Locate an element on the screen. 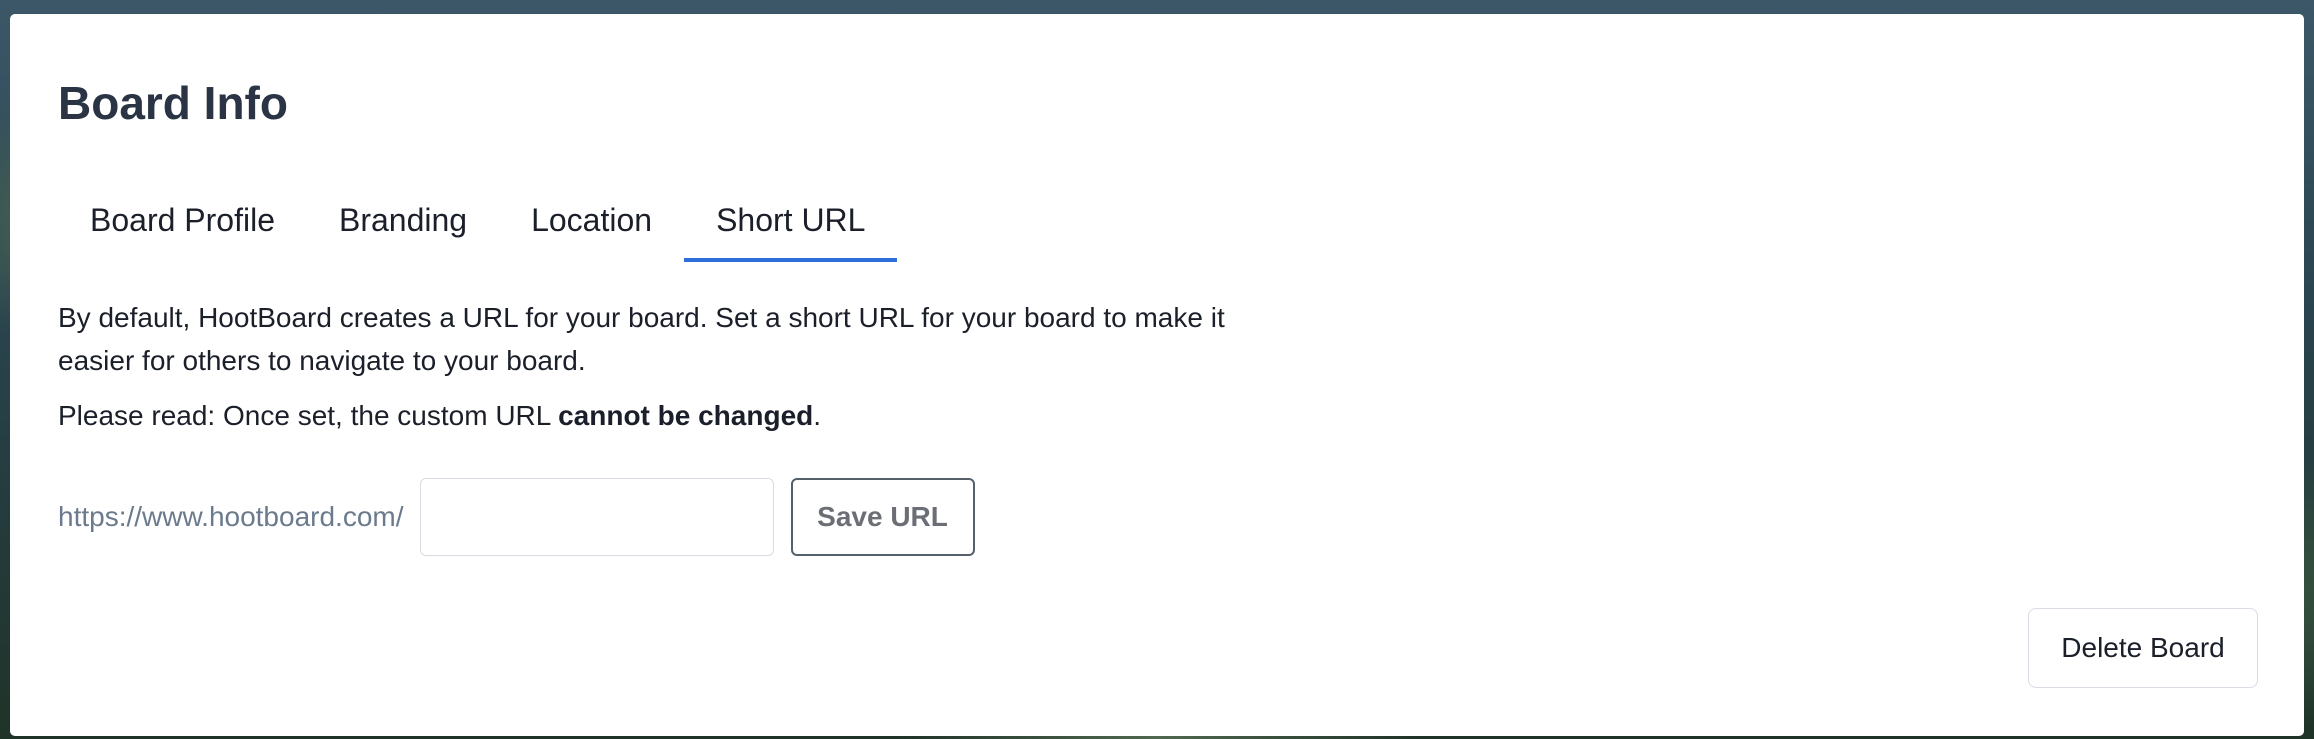 This screenshot has width=2314, height=739. delete-board-button: Delete Board is located at coordinates (2143, 648).